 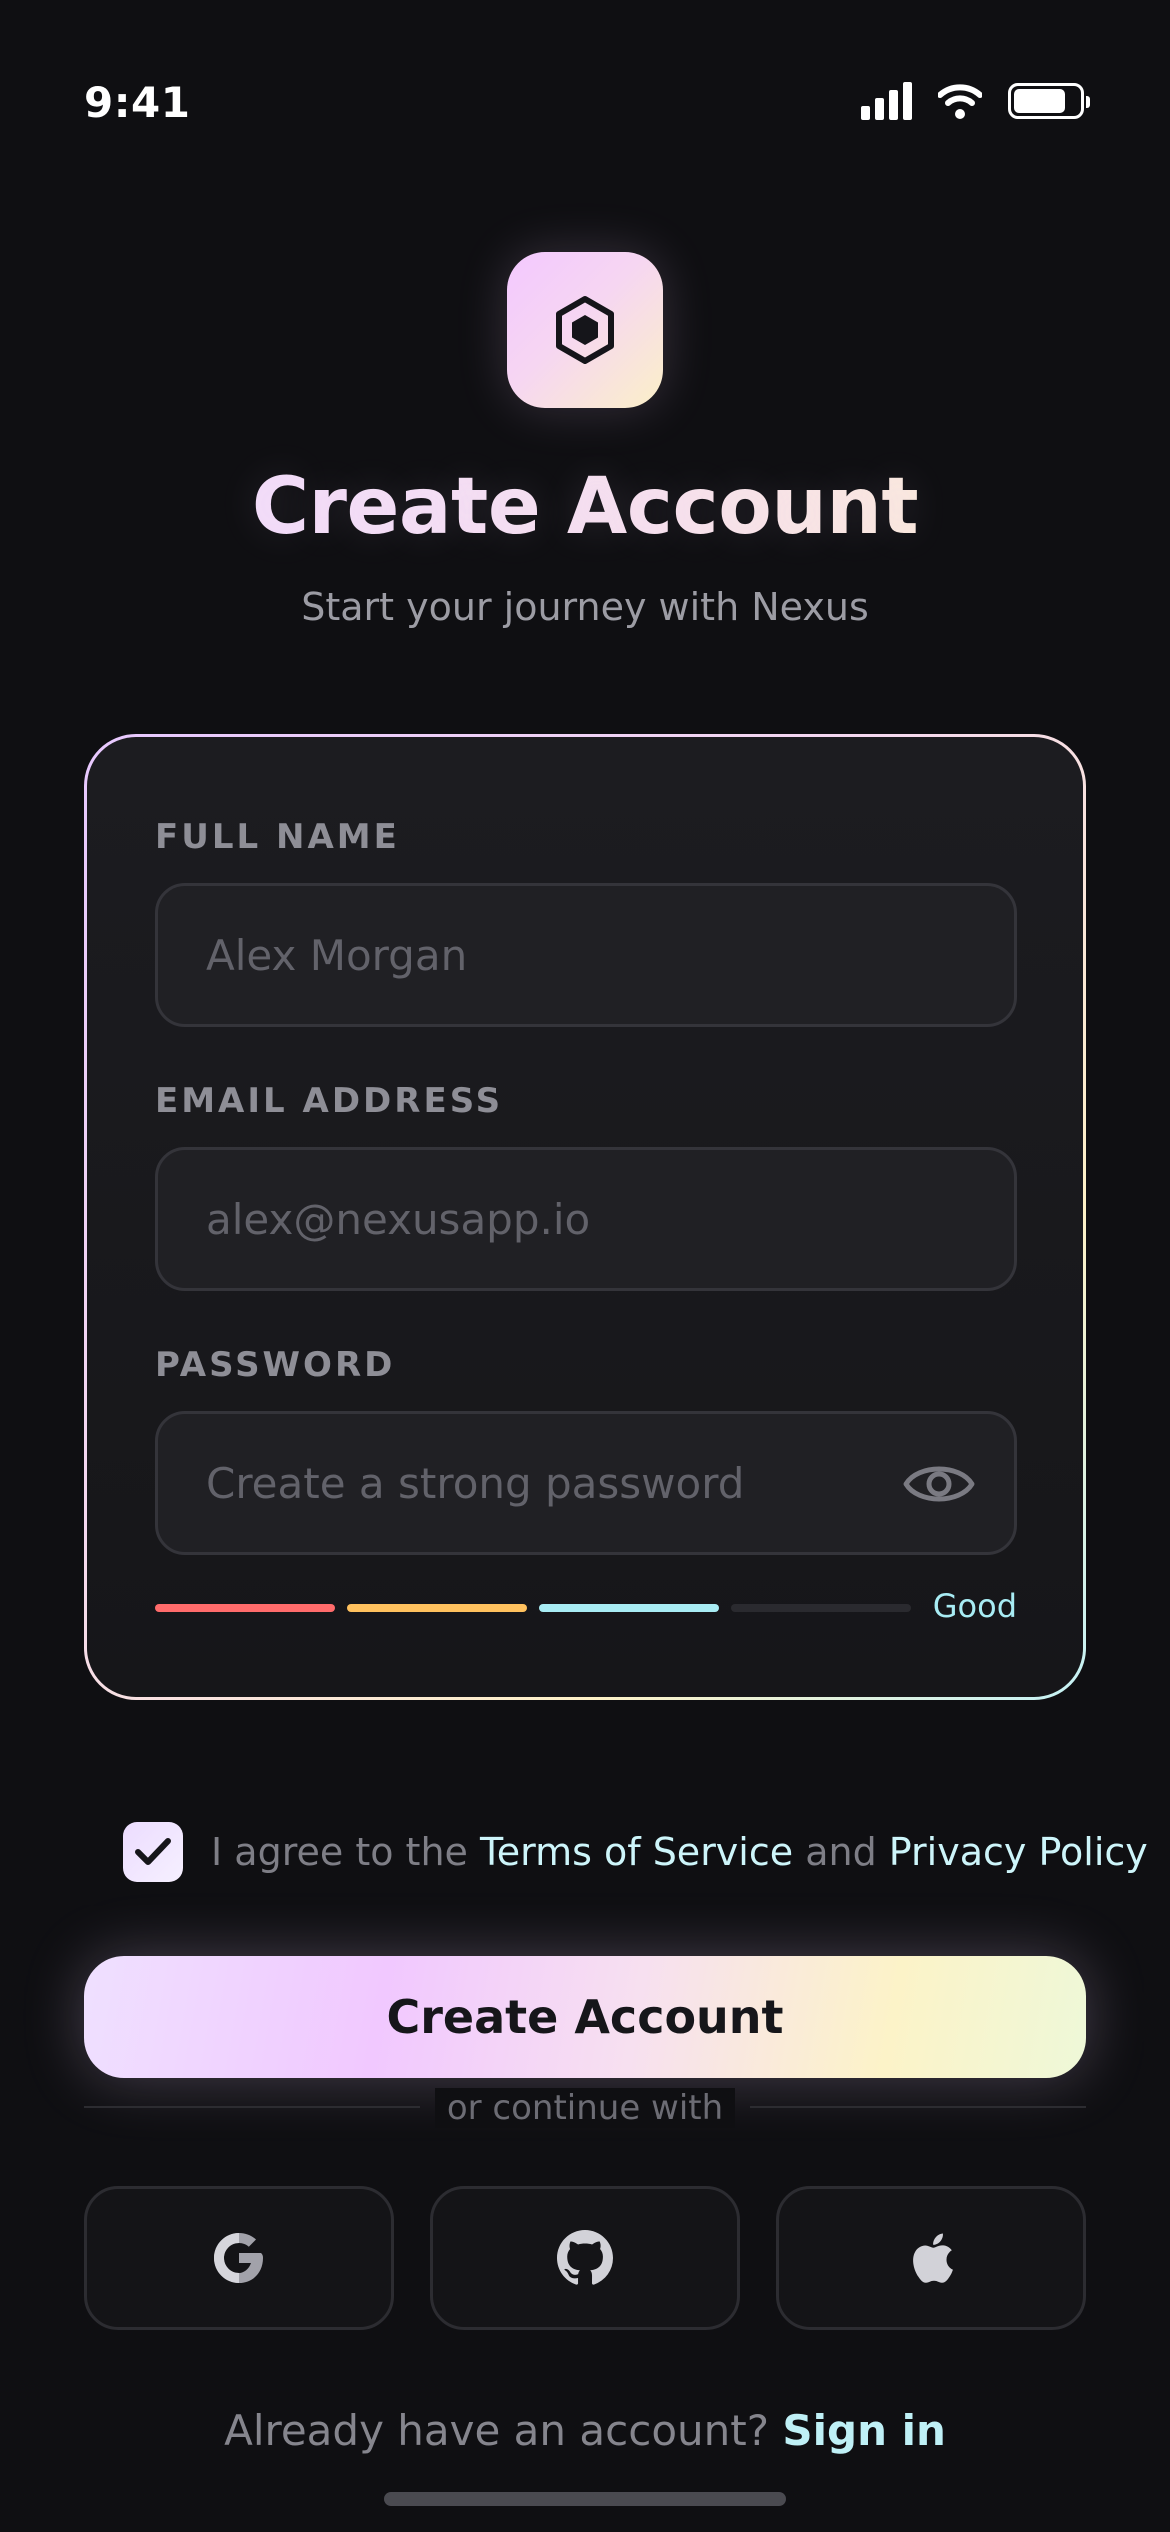 What do you see at coordinates (503, 2430) in the screenshot?
I see `signin-prompt-text: Already have an account?` at bounding box center [503, 2430].